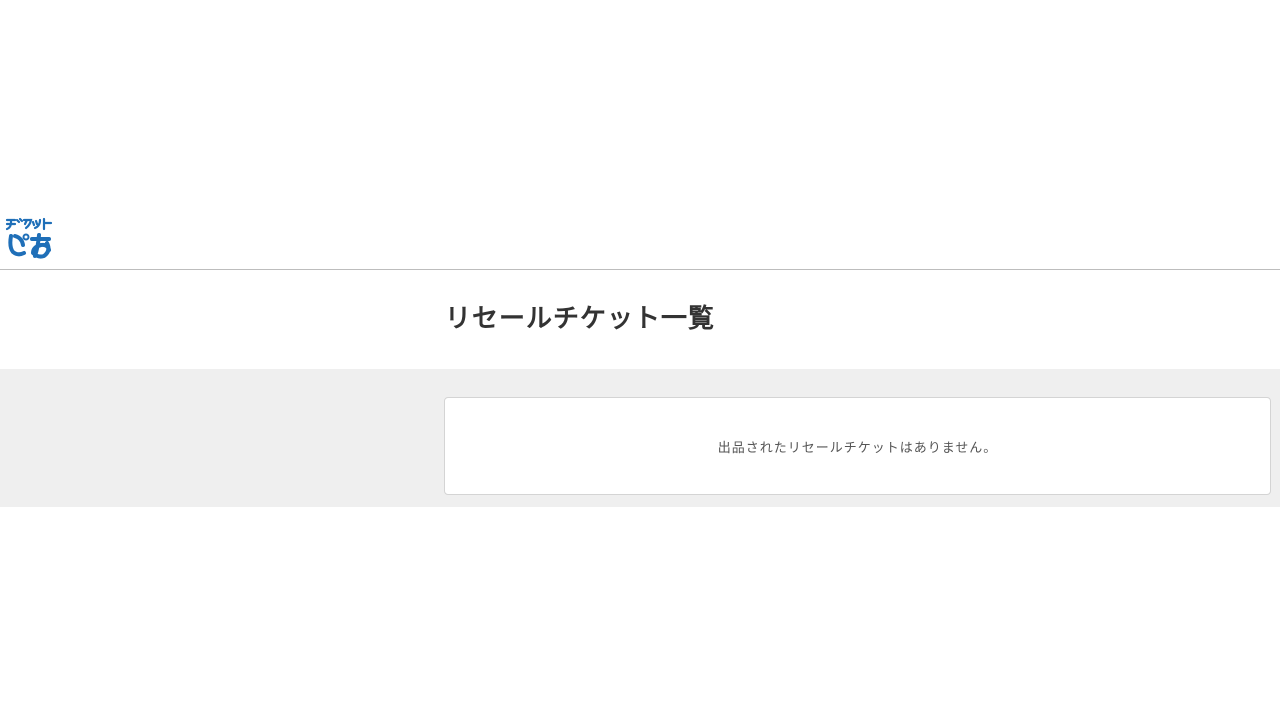  I want to click on title-section: リセールチケット一覧, so click(640, 319).